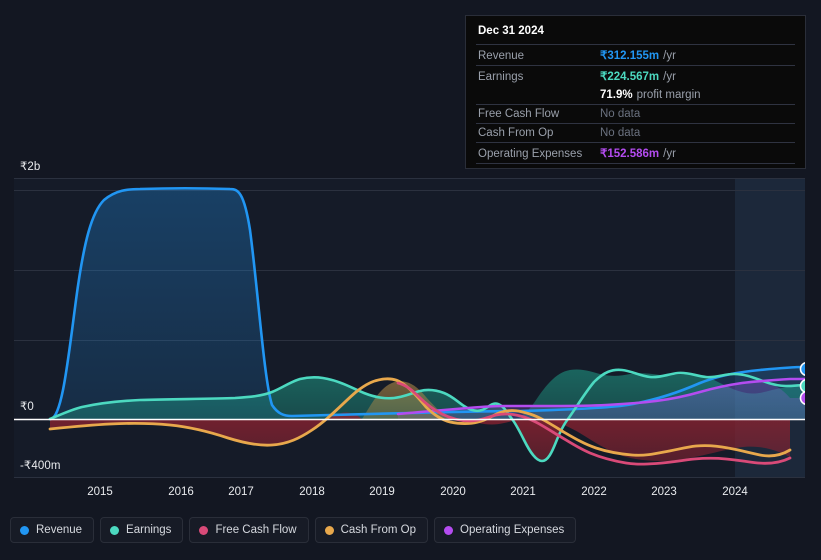 The width and height of the screenshot is (821, 560). Describe the element at coordinates (516, 133) in the screenshot. I see `tooltip-label-cash-from-op: Cash From Op` at that location.